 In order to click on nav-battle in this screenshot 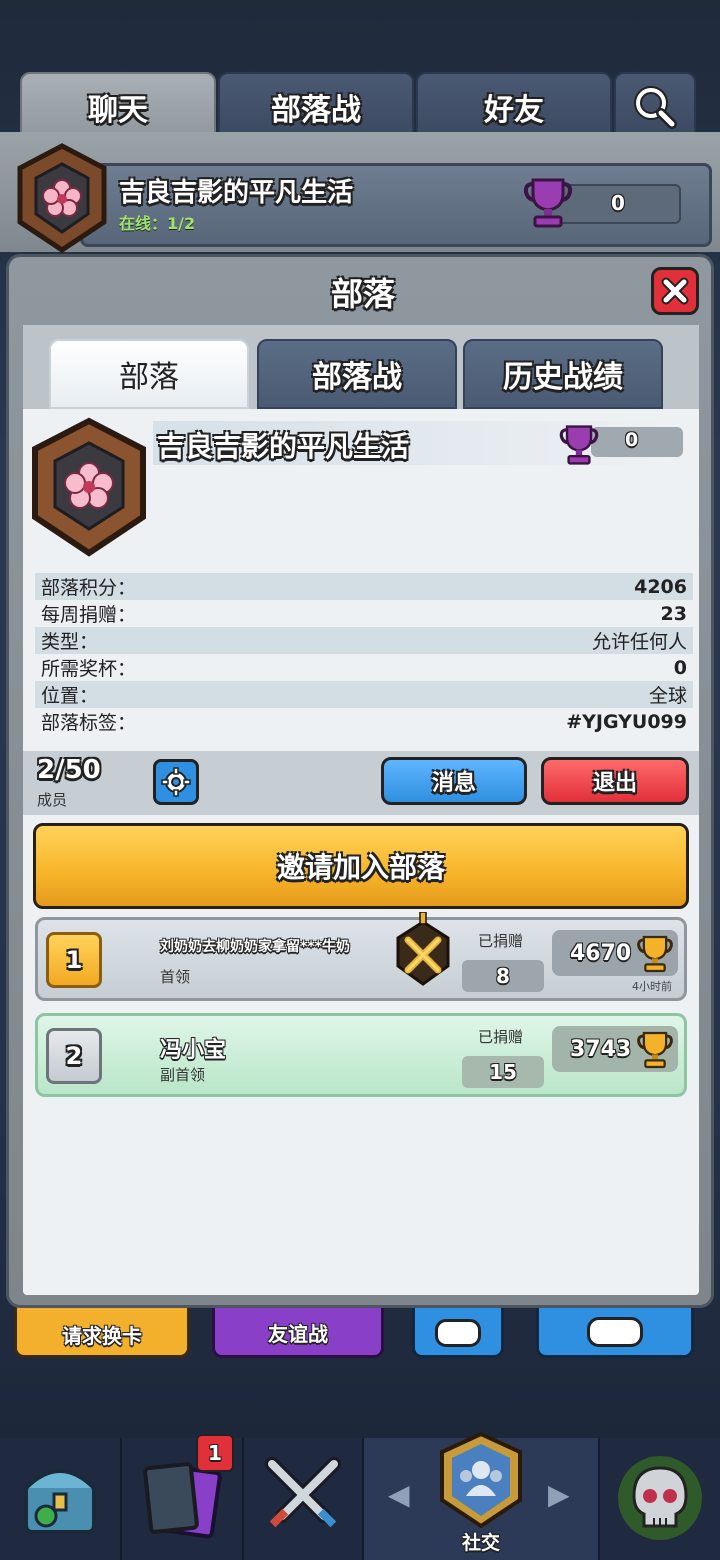, I will do `click(304, 1499)`.